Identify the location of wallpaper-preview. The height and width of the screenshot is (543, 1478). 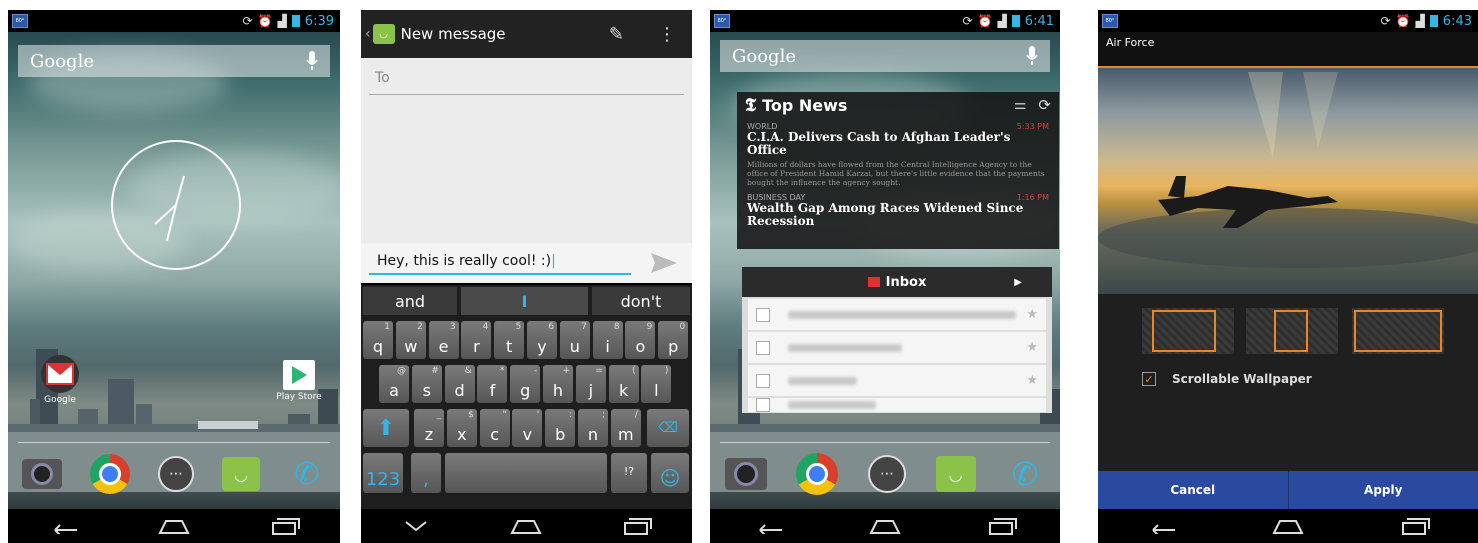
(1288, 181).